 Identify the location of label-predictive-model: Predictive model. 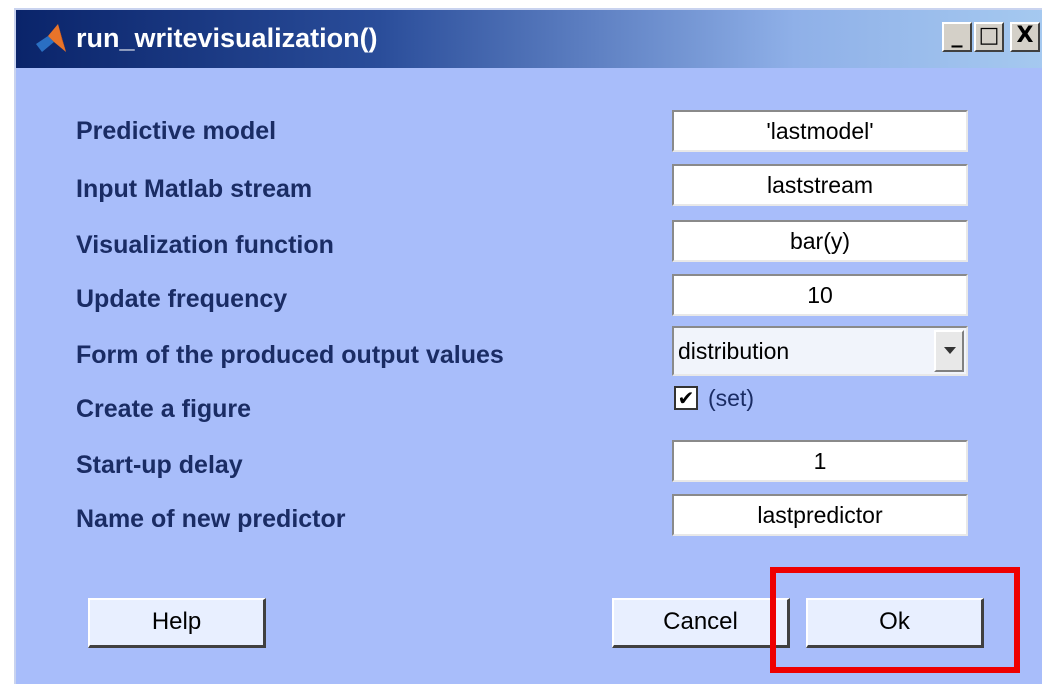
(176, 131).